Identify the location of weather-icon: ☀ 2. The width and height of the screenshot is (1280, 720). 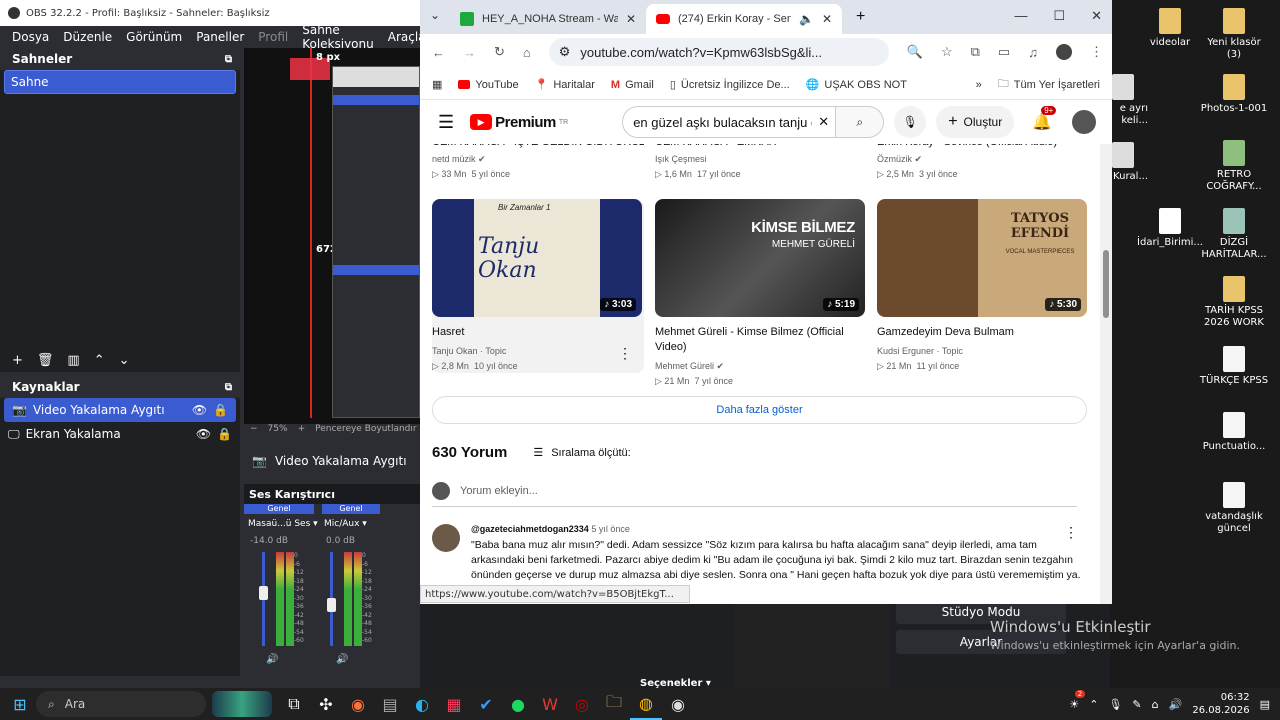
(1077, 700).